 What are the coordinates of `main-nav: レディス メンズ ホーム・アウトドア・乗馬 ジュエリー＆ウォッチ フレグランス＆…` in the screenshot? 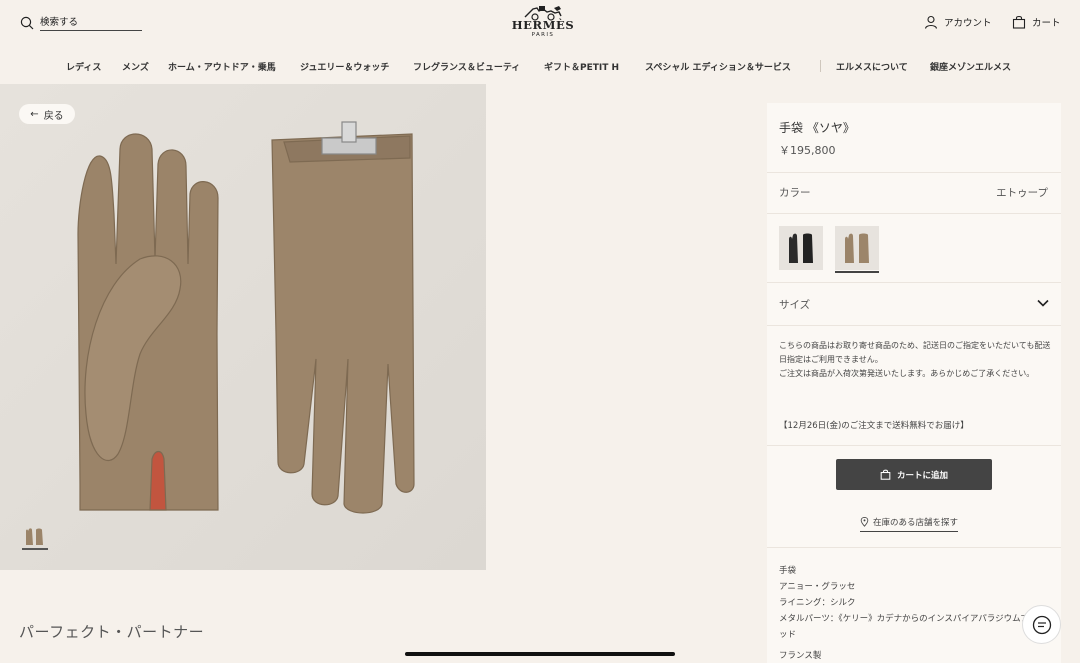 It's located at (540, 67).